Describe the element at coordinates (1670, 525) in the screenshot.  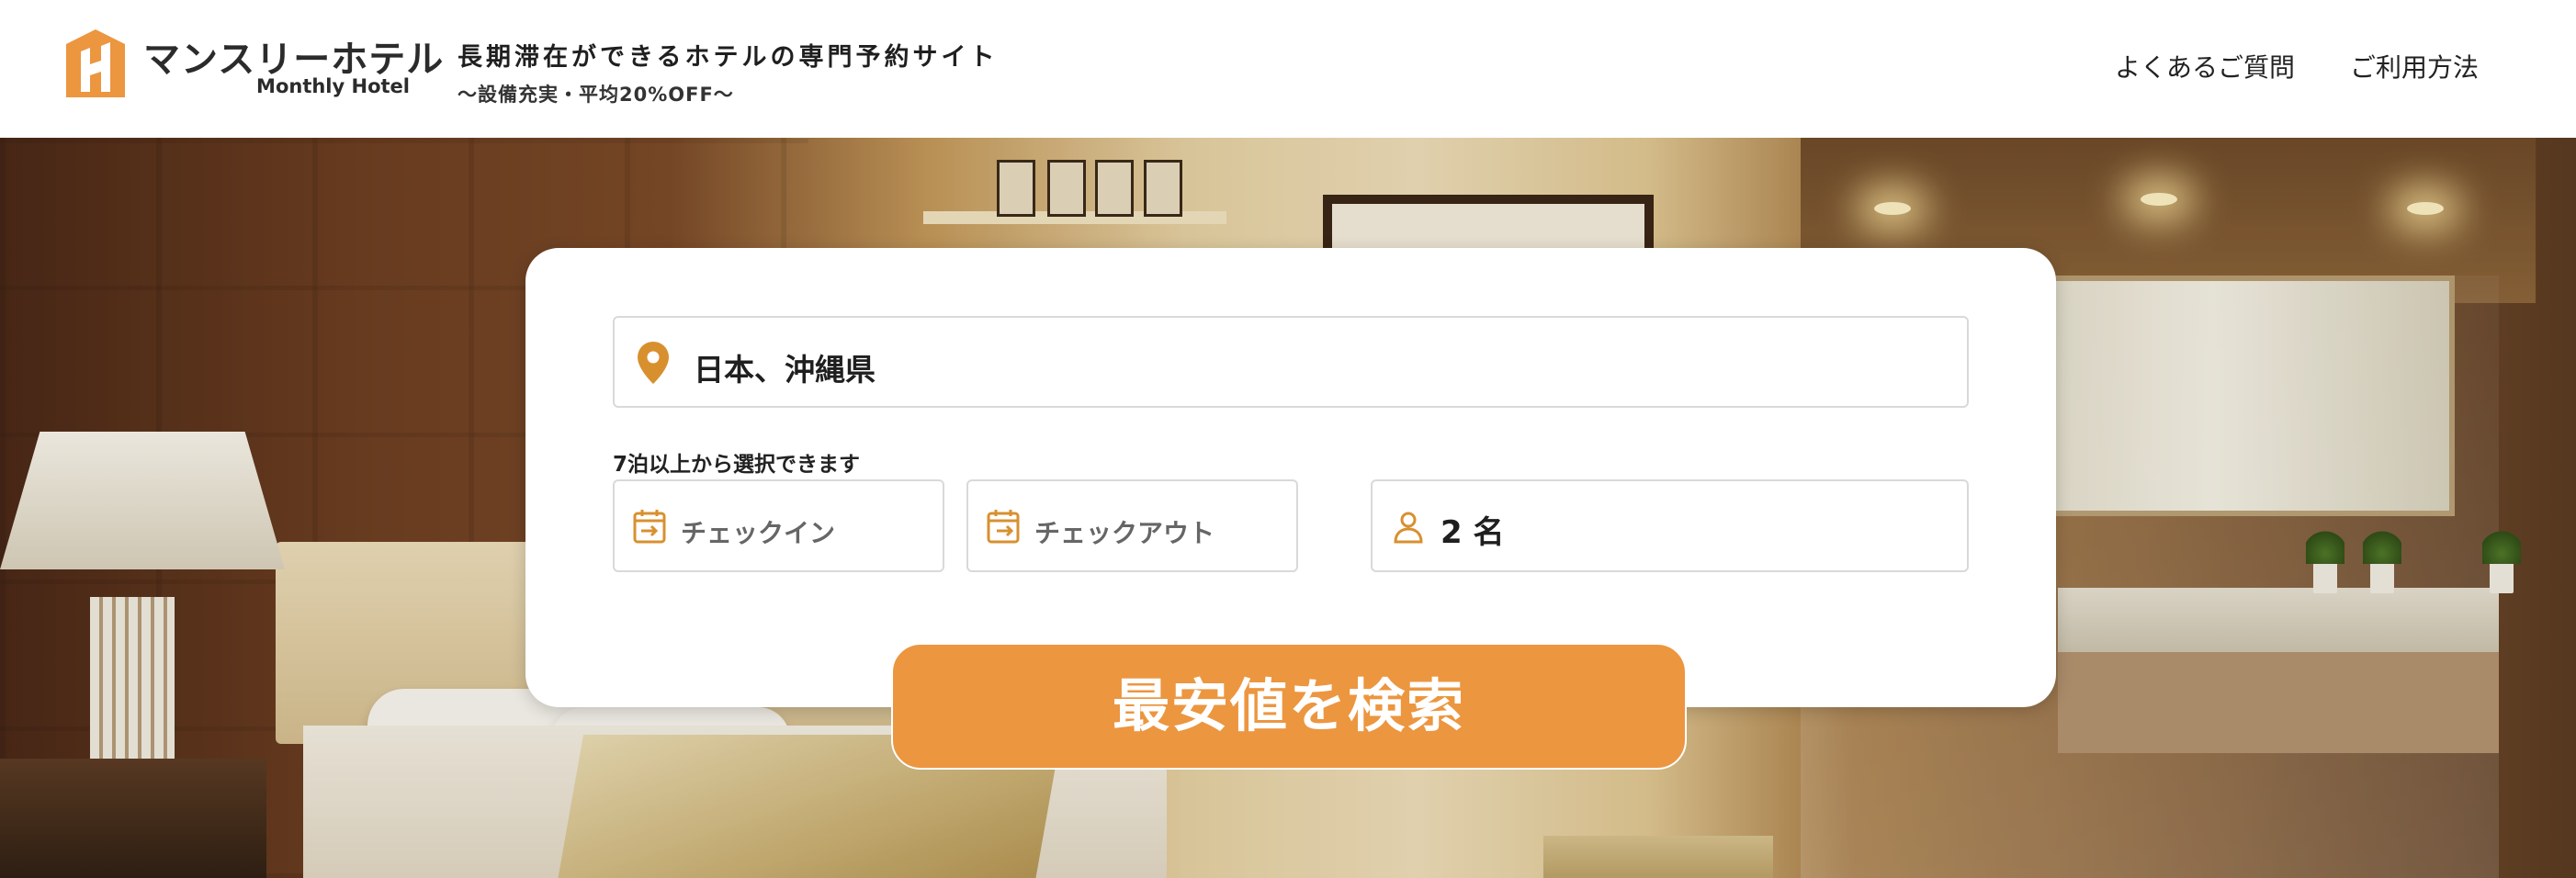
I see `guests-selector: 2 名` at that location.